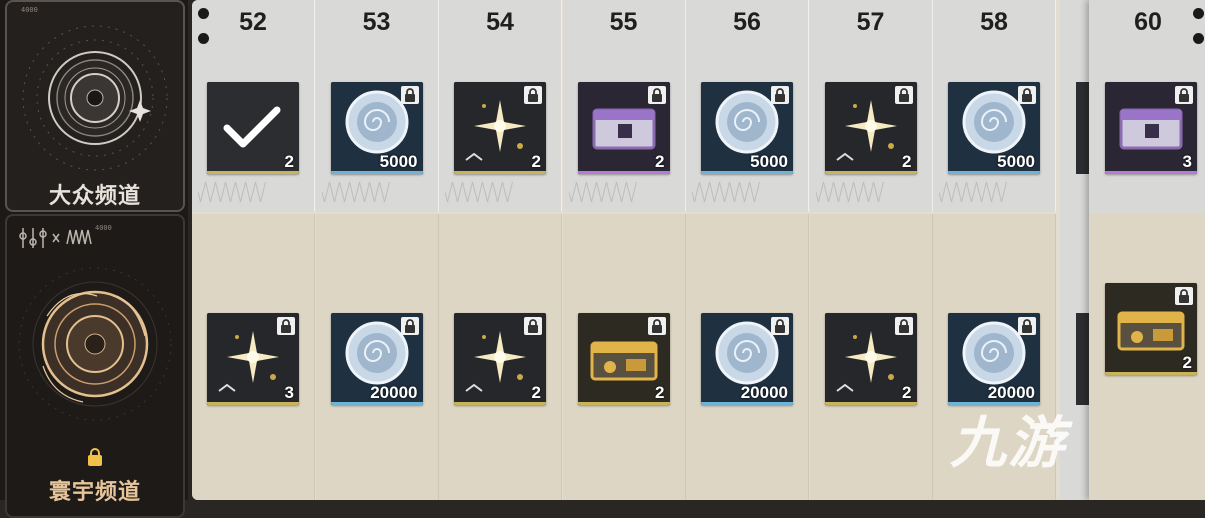 This screenshot has width=1205, height=518. I want to click on equalizer-icon, so click(55, 238).